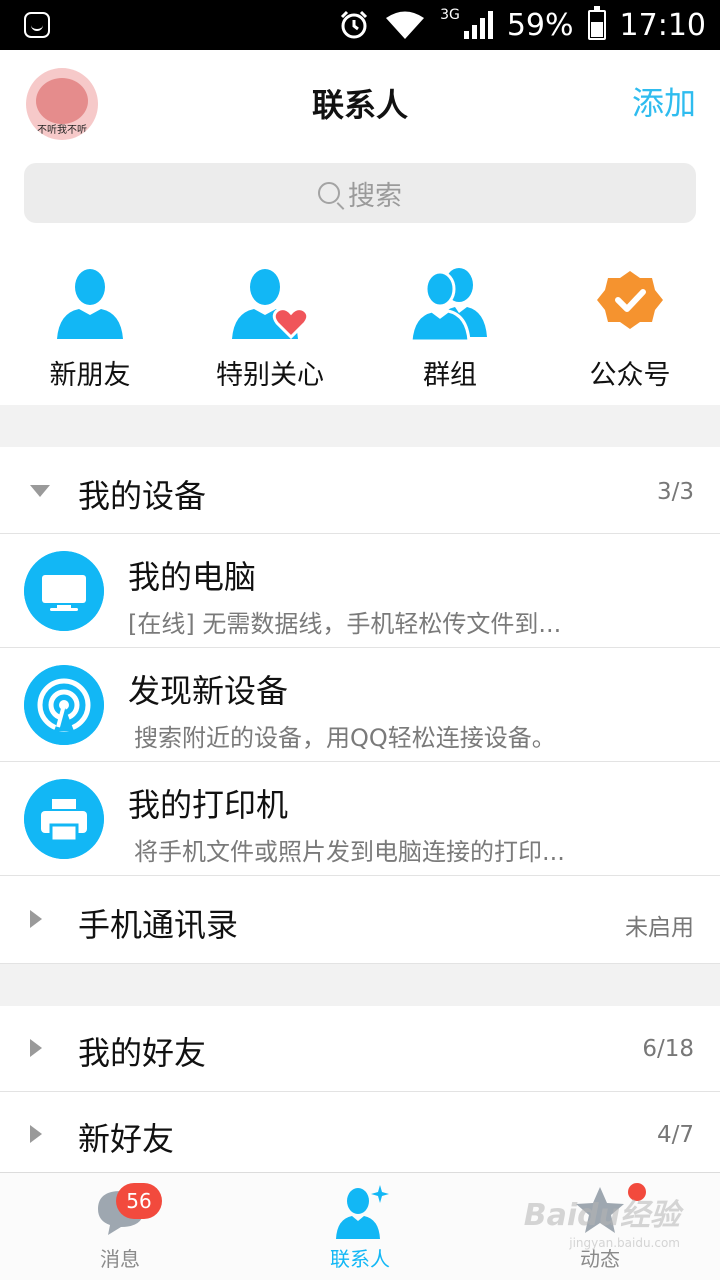 The width and height of the screenshot is (720, 1280). Describe the element at coordinates (362, 1212) in the screenshot. I see `contact-person-icon` at that location.